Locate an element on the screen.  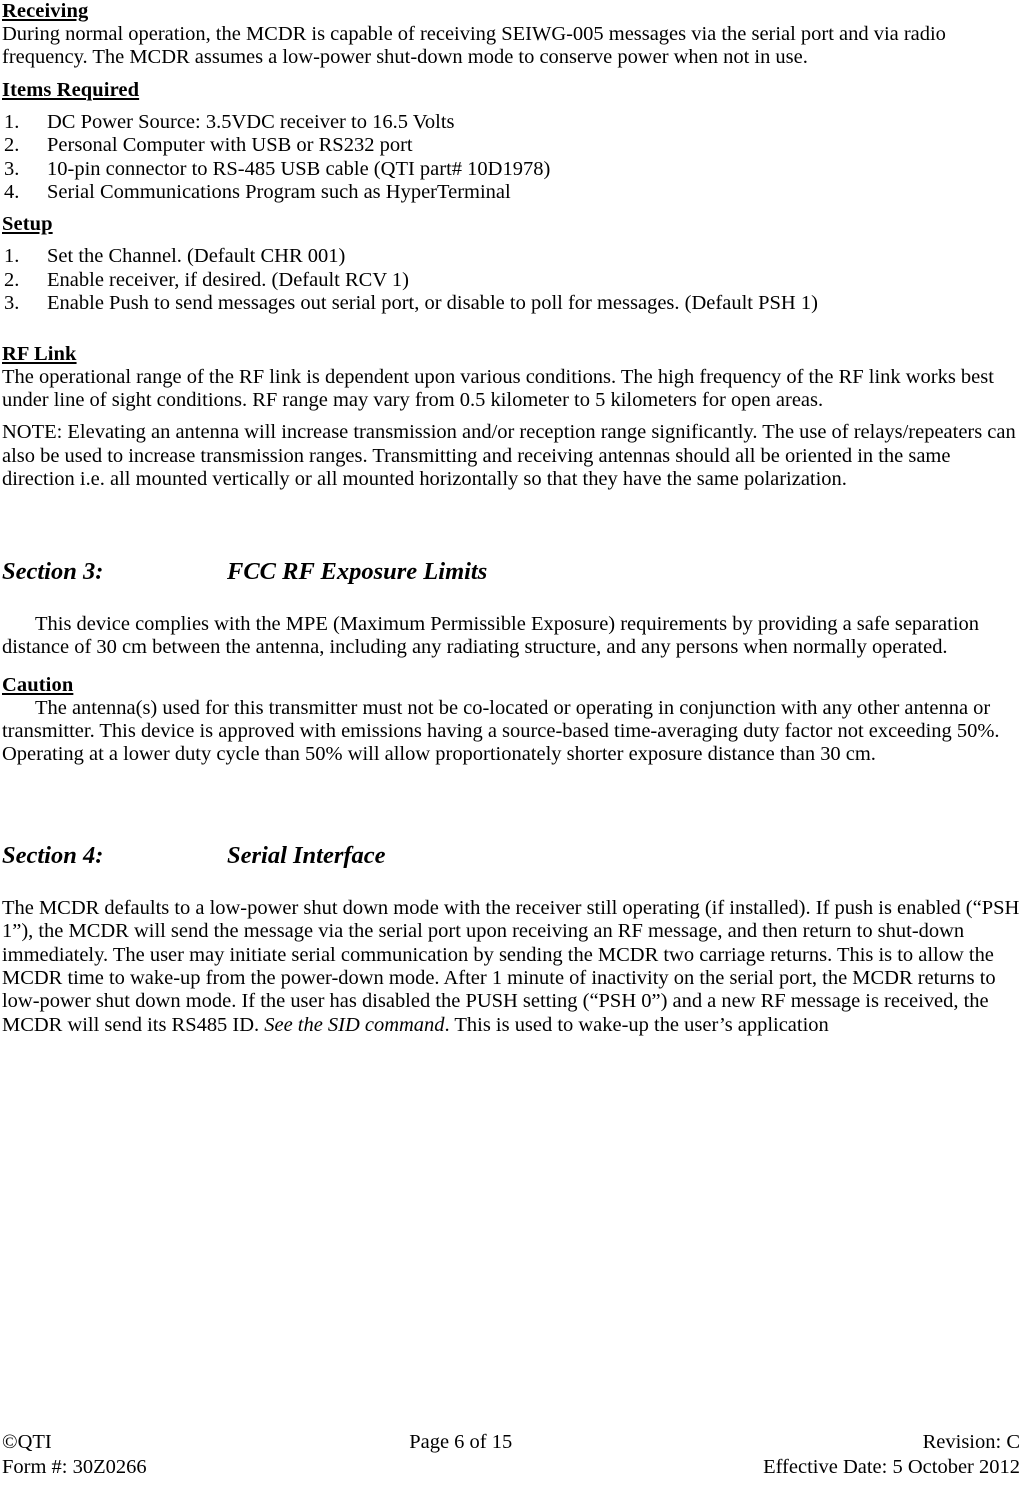
footer-row-top: ©QTI Page 6 of 15 Revision: C is located at coordinates (511, 1442).